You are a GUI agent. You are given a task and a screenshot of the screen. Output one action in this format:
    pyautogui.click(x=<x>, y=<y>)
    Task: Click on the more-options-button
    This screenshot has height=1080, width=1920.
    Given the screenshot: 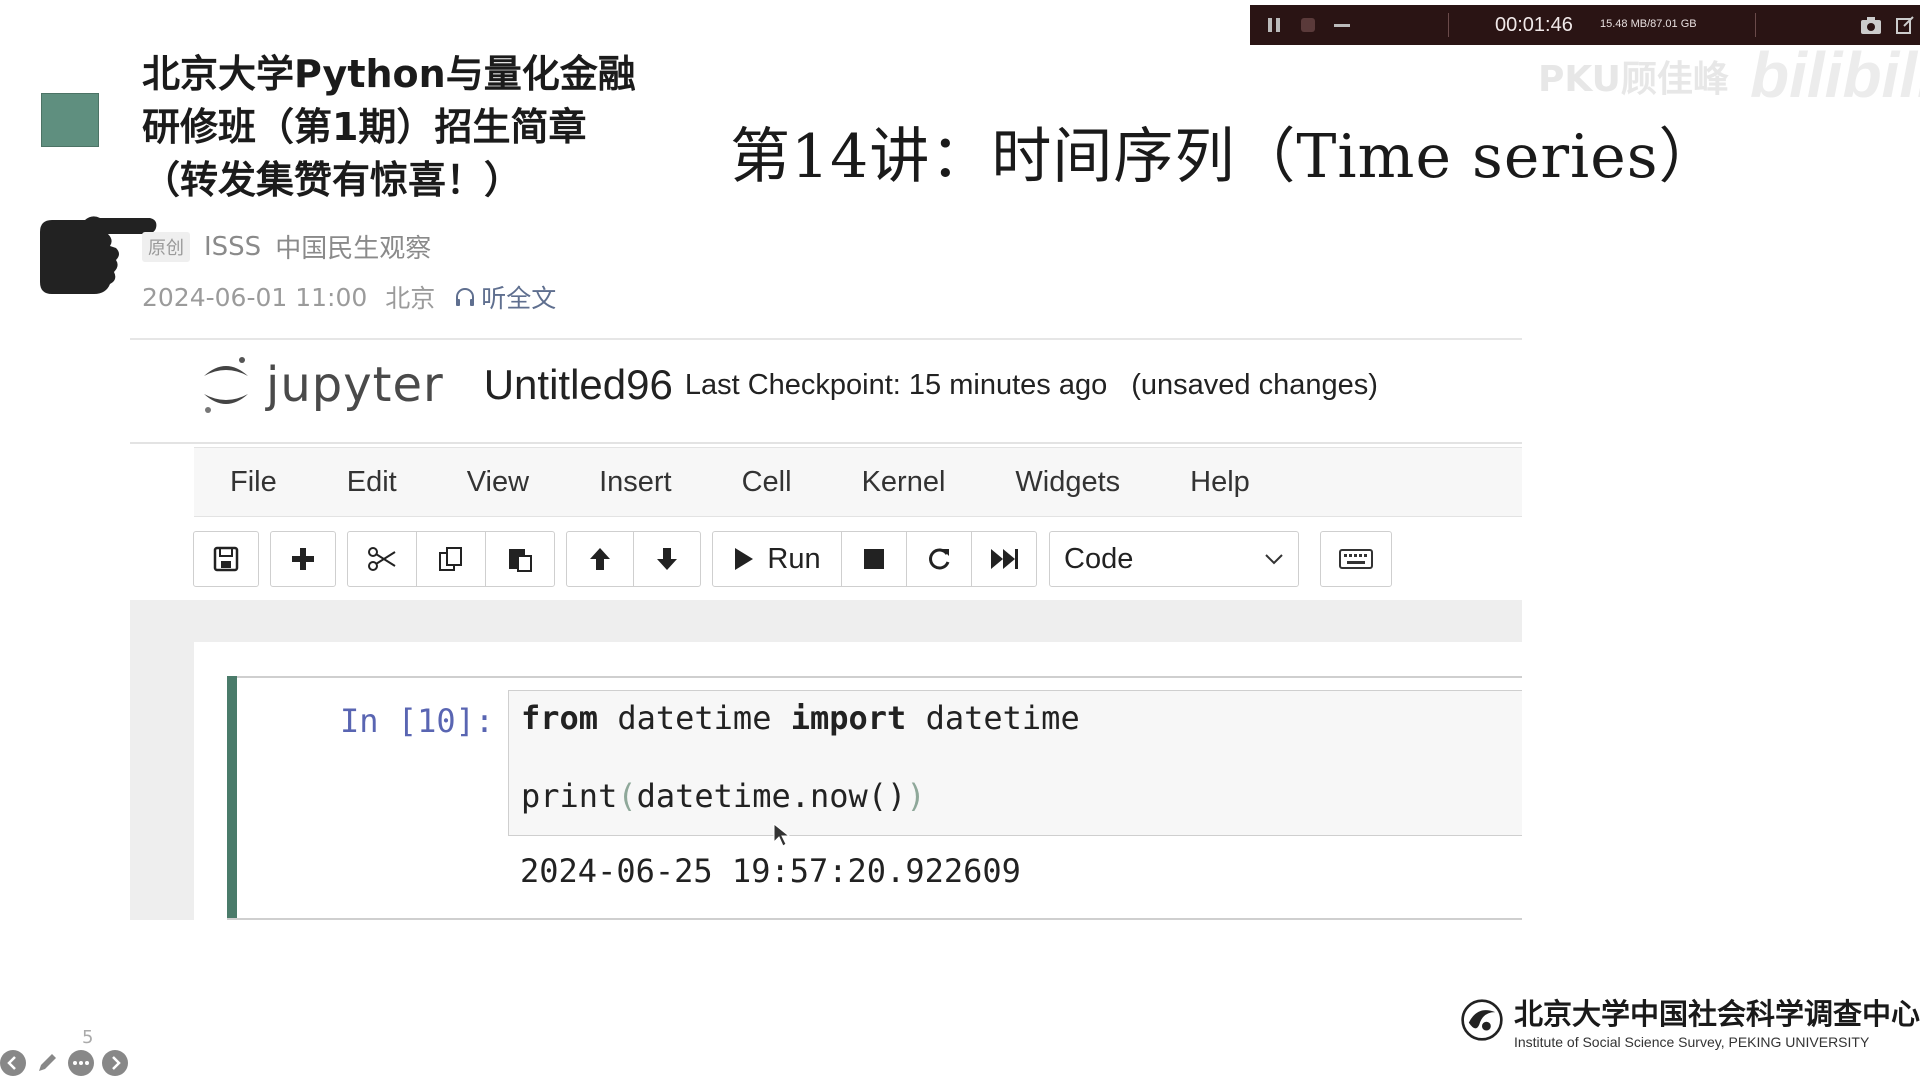 What is the action you would take?
    pyautogui.click(x=81, y=1063)
    